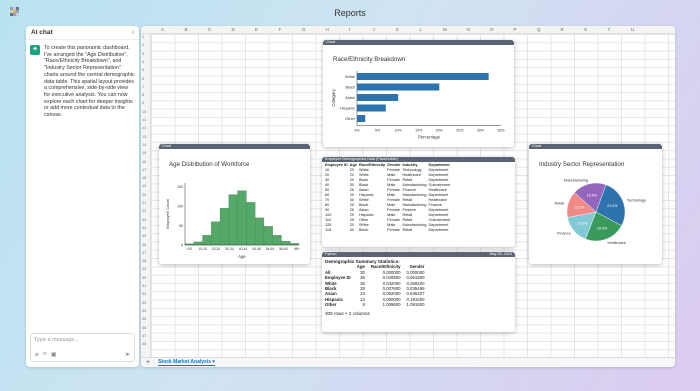  I want to click on python-footer: 309 rows × 2 columns, so click(347, 313).